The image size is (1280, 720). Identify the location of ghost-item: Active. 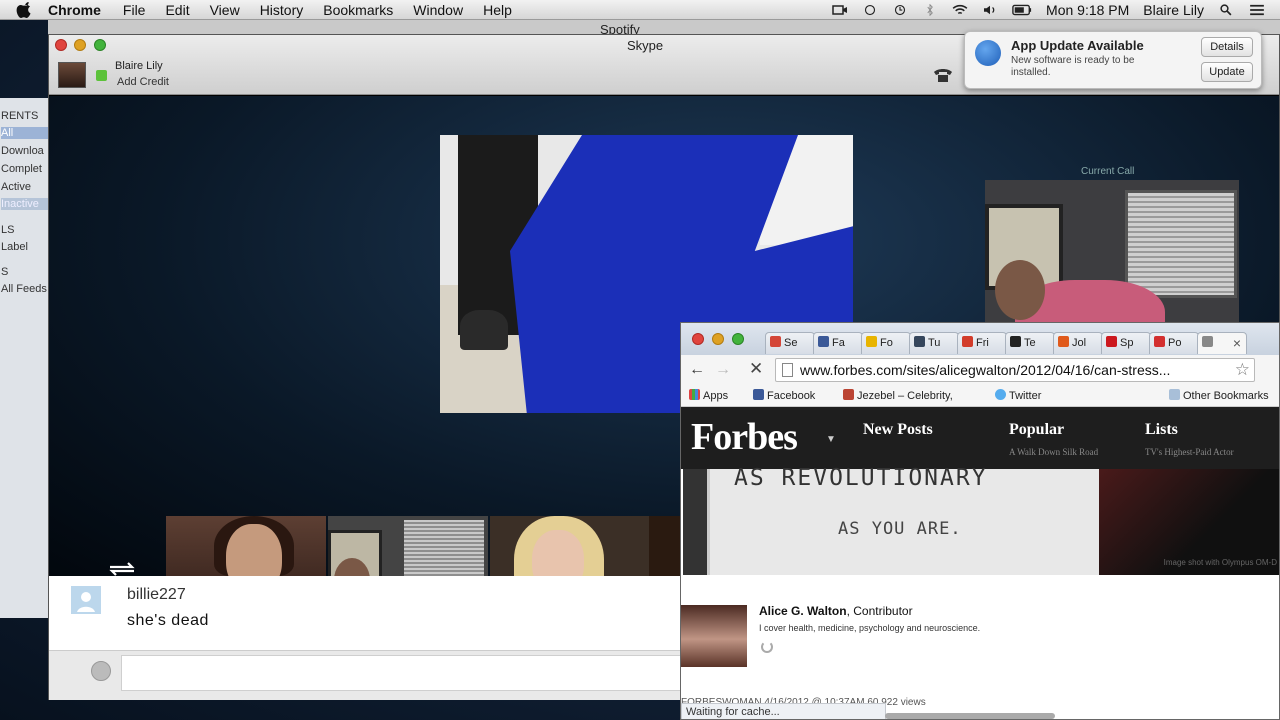
(16, 187).